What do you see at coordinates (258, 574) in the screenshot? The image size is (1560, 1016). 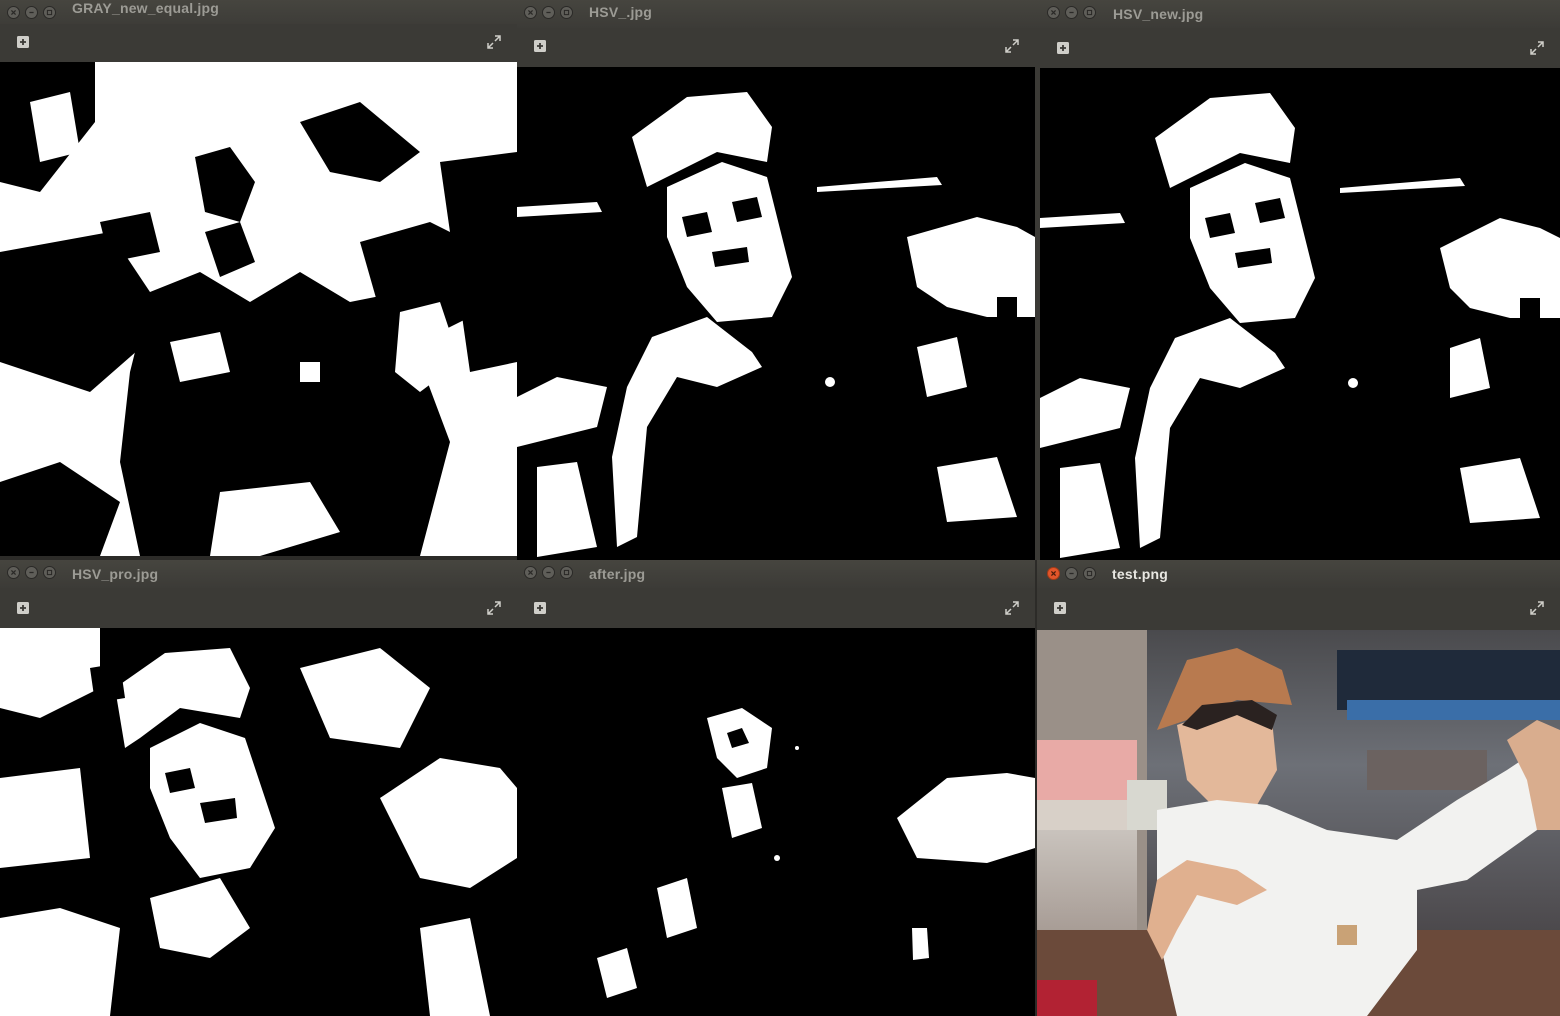 I see `window-titlebar: HSV_pro.jpg` at bounding box center [258, 574].